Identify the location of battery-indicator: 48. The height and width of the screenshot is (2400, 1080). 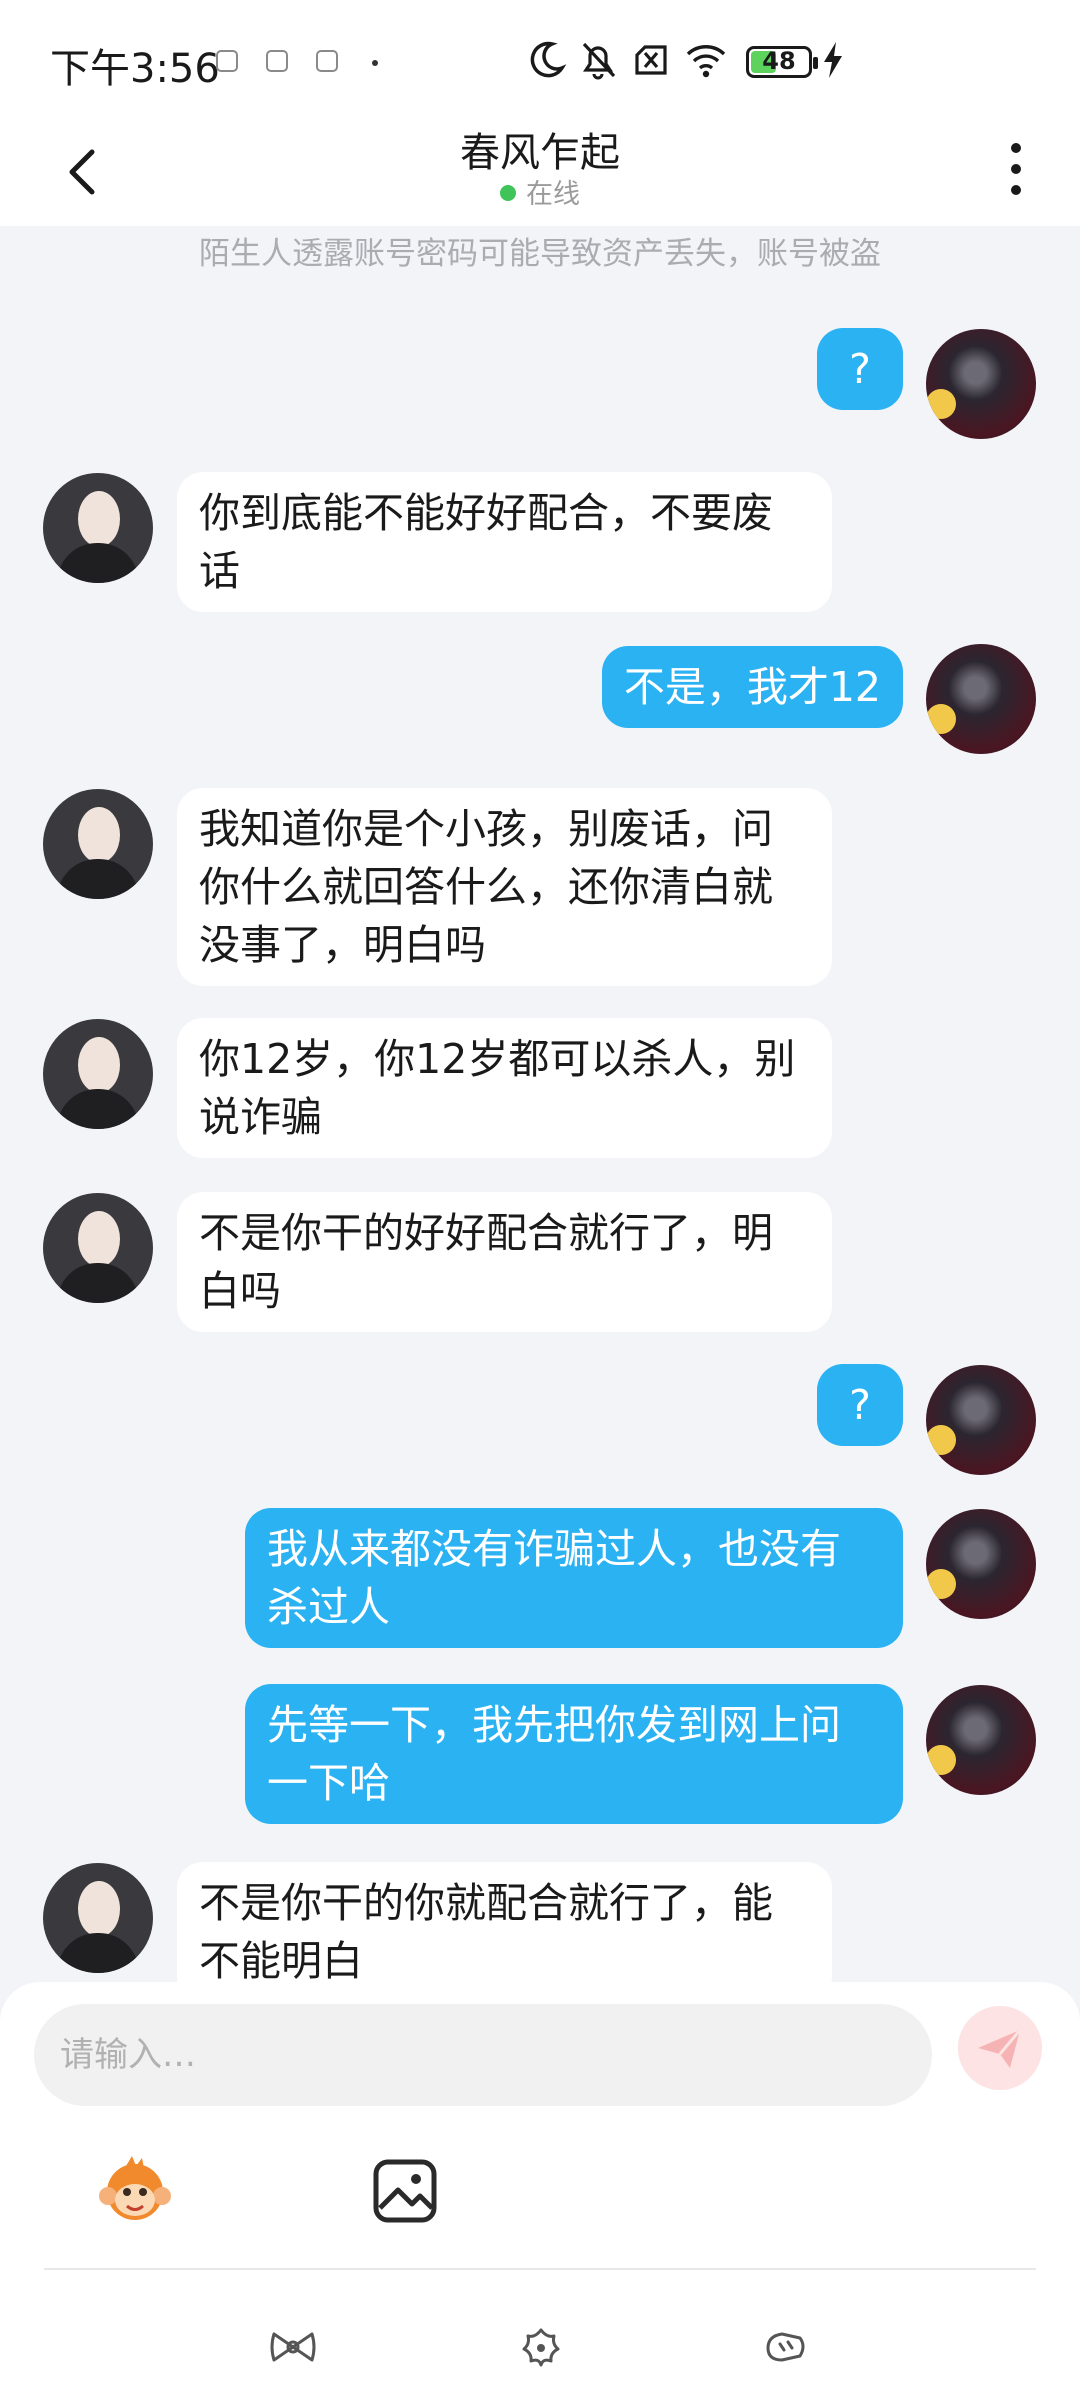
(782, 62).